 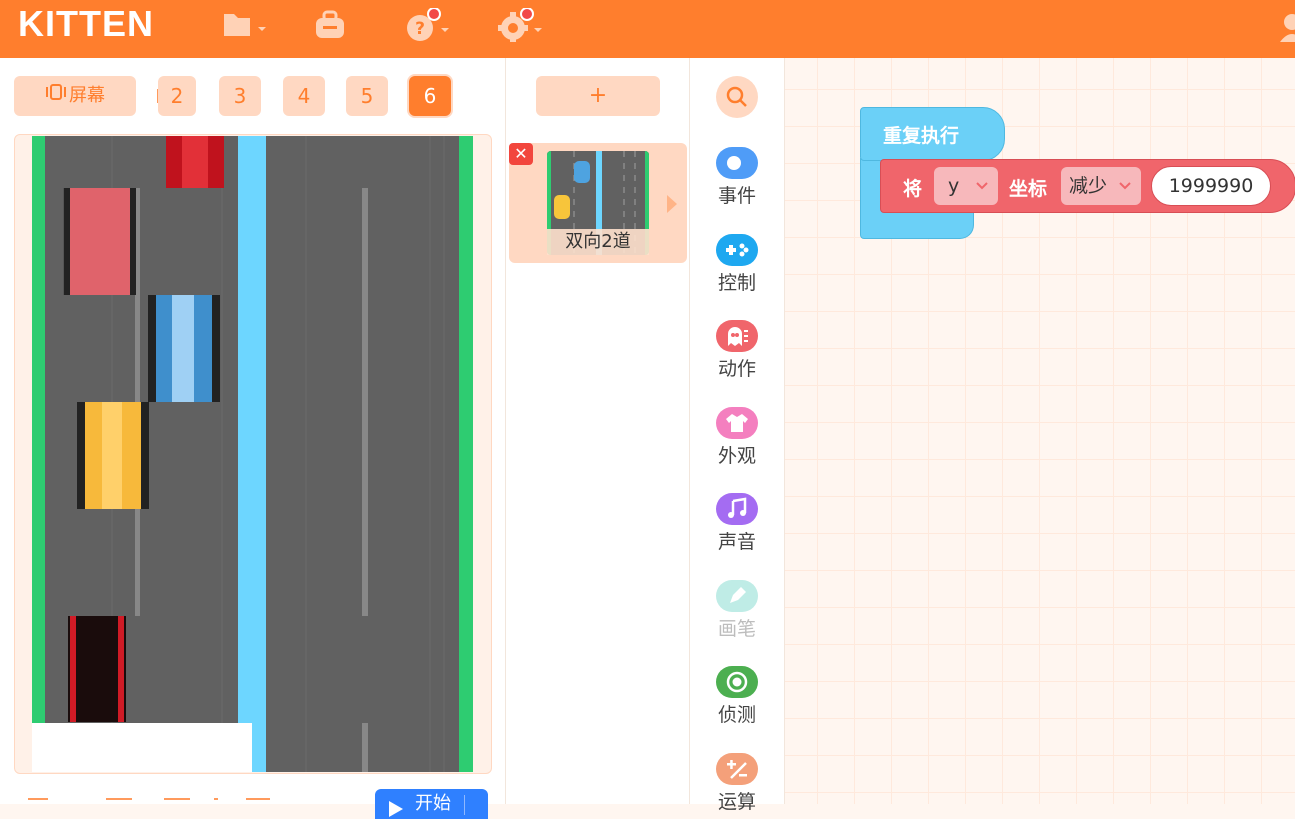 I want to click on divider-icon, so click(x=216, y=804).